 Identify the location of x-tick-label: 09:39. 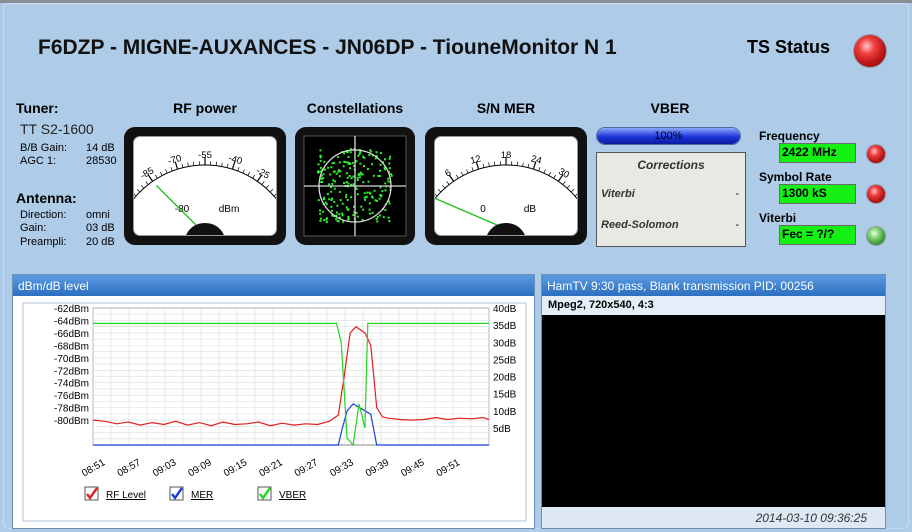
(378, 468).